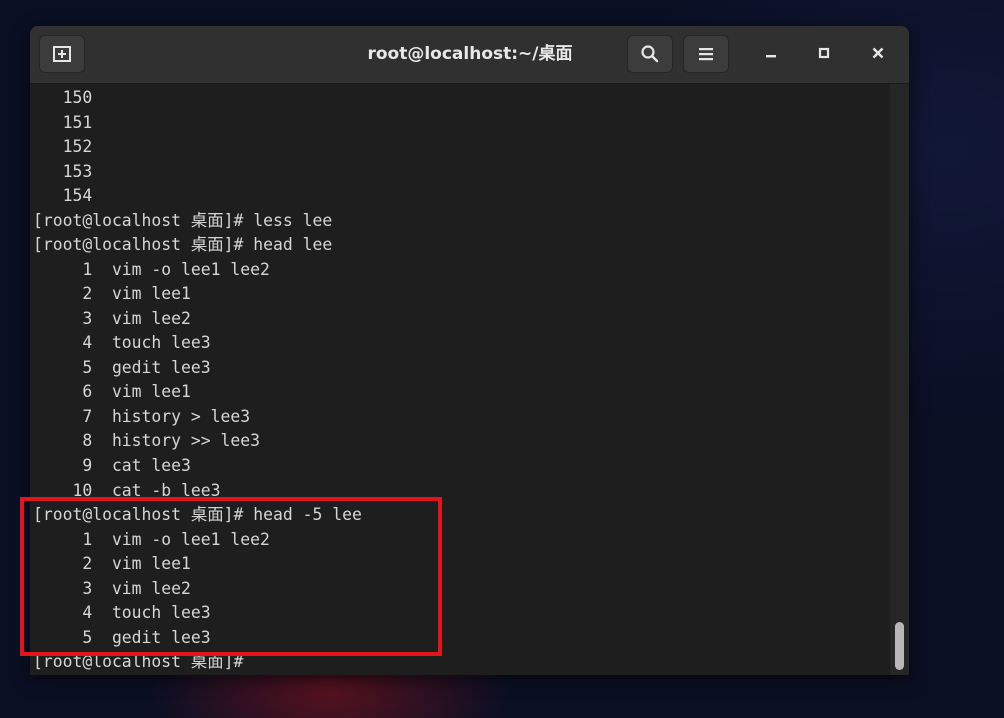  I want to click on terminal-line: 9 cat lee3, so click(112, 465).